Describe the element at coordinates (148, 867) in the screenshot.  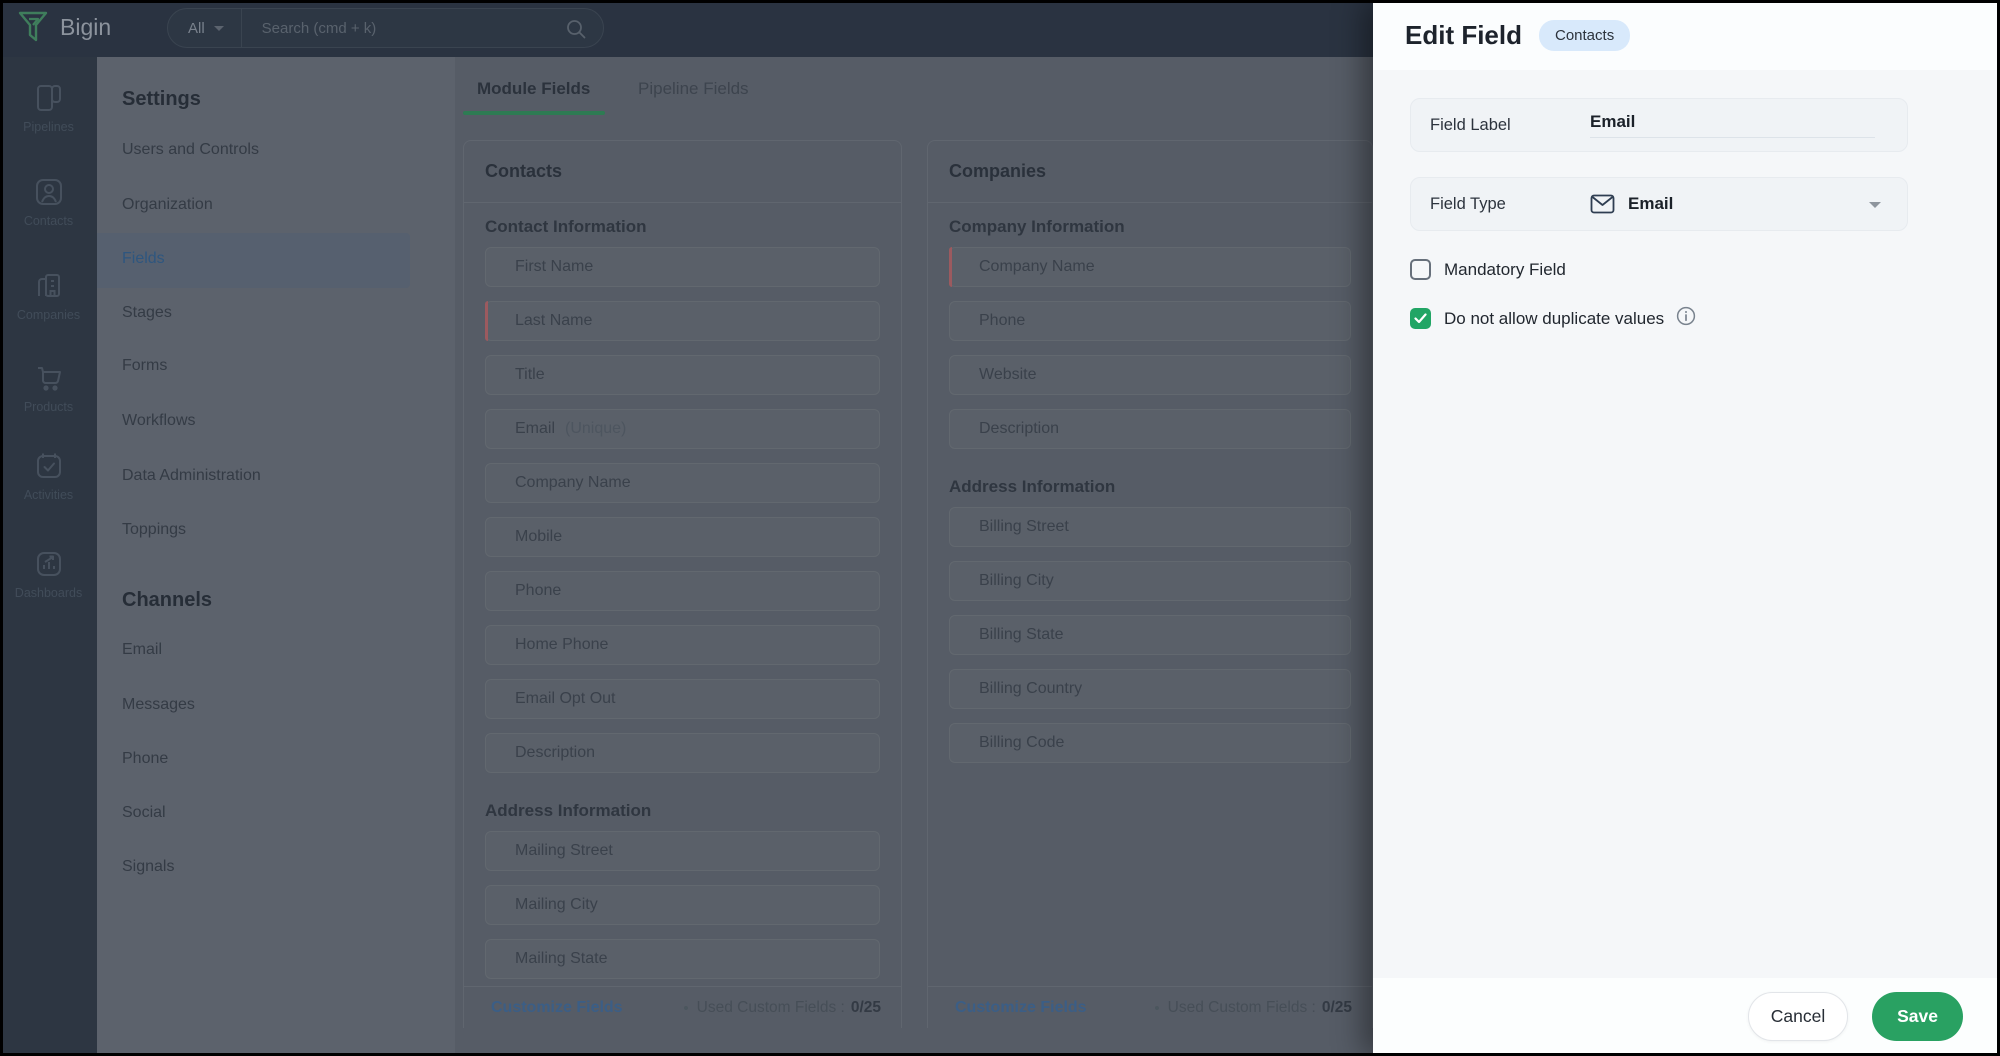
I see `settings-item-signals: Signals` at that location.